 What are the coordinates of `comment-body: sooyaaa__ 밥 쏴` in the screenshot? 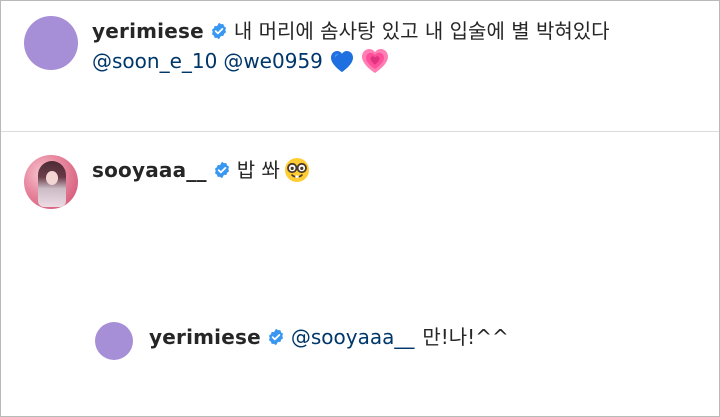 It's located at (201, 170).